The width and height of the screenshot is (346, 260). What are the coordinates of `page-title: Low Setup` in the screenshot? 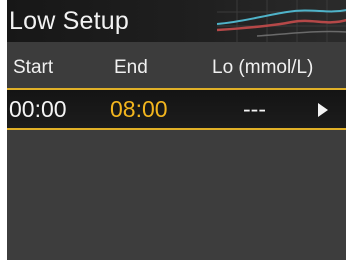 It's located at (69, 21).